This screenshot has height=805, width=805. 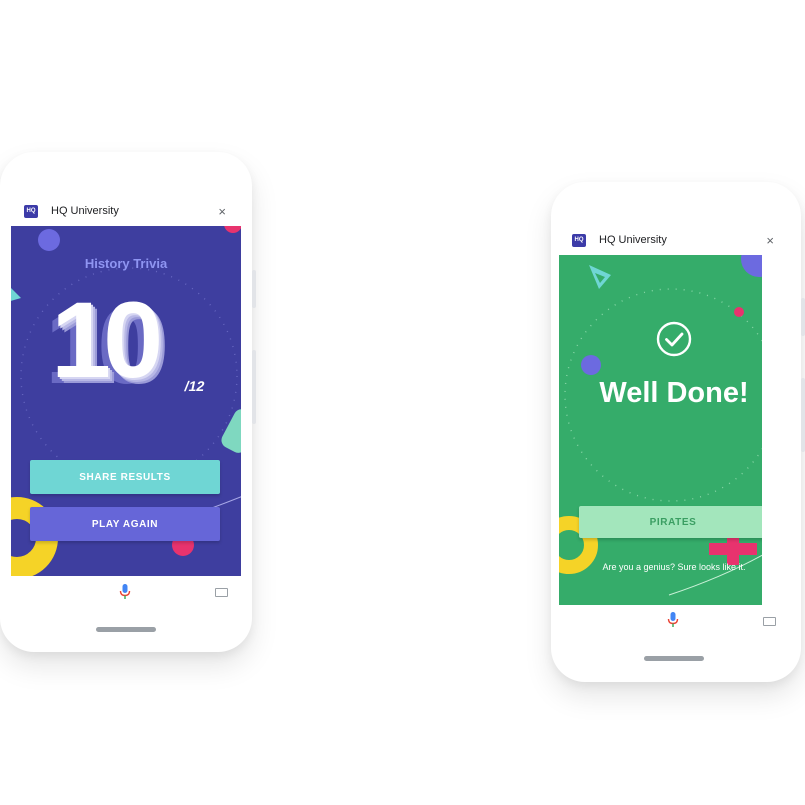 What do you see at coordinates (739, 312) in the screenshot?
I see `pink-dot` at bounding box center [739, 312].